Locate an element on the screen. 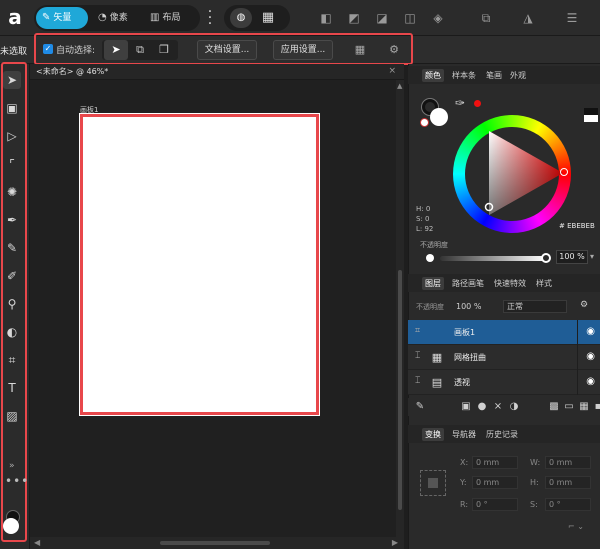 This screenshot has width=600, height=549. hue-handle is located at coordinates (564, 172).